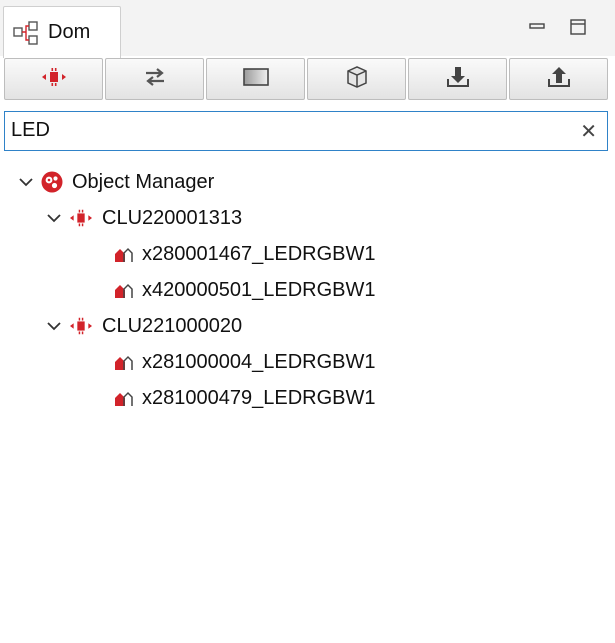  I want to click on dom-tree-icon, so click(27, 33).